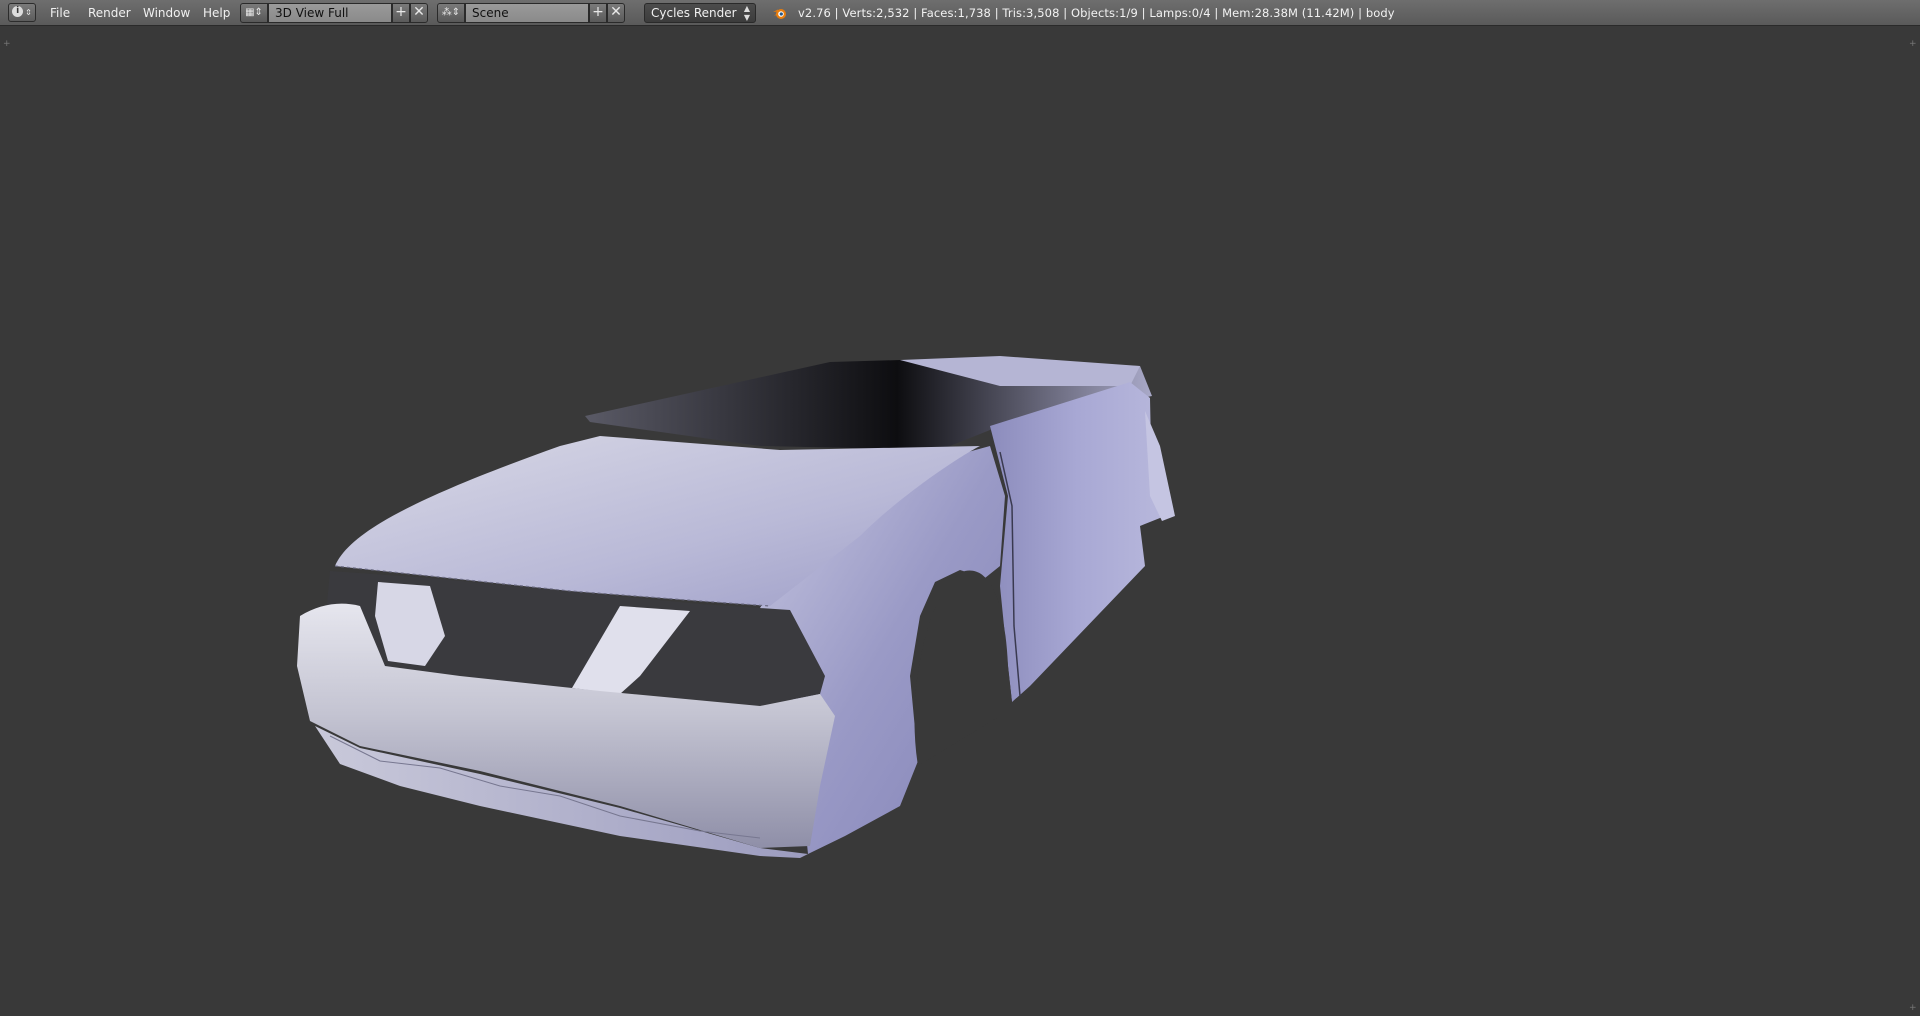 This screenshot has height=1016, width=1920. I want to click on chevron-updown-icon: ▲ ▼, so click(746, 13).